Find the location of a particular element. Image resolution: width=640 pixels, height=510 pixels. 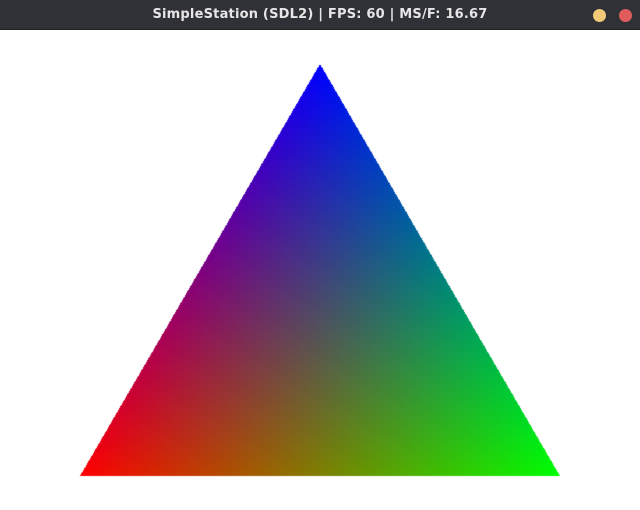

minimize-button is located at coordinates (599, 15).